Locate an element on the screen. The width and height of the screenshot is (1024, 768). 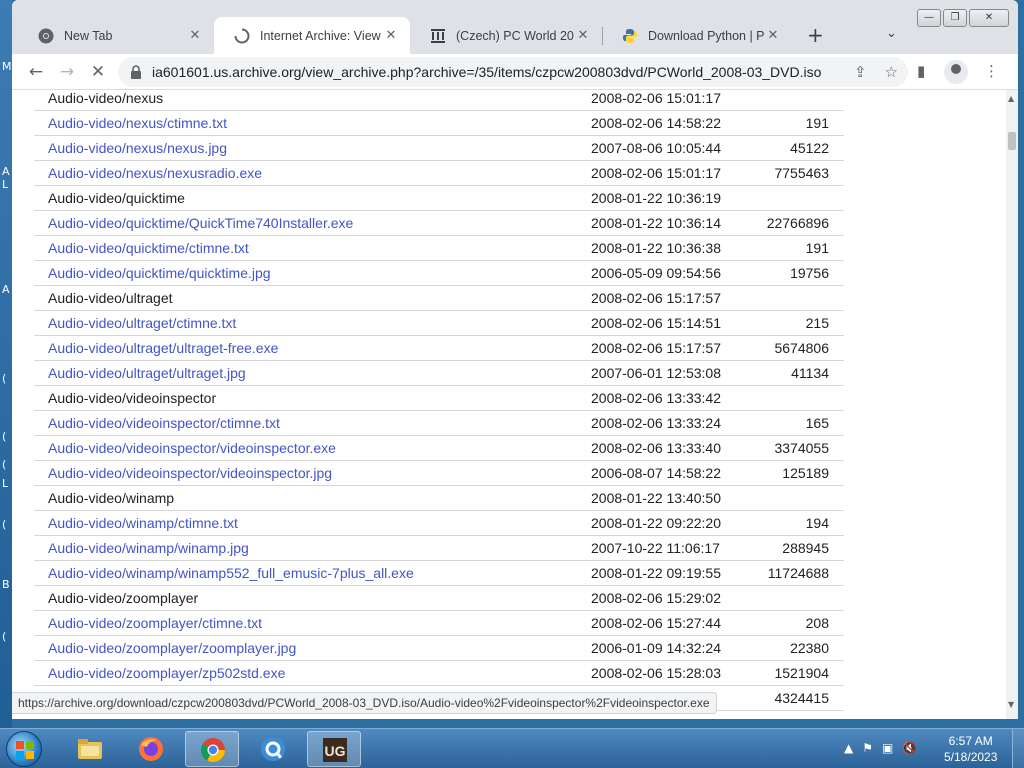
side-panel-icon: ▮ is located at coordinates (921, 71).